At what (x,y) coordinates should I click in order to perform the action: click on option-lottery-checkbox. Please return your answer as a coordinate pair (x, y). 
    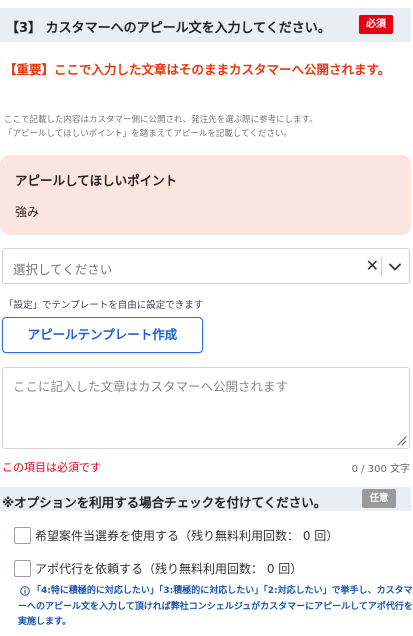
    Looking at the image, I should click on (22, 535).